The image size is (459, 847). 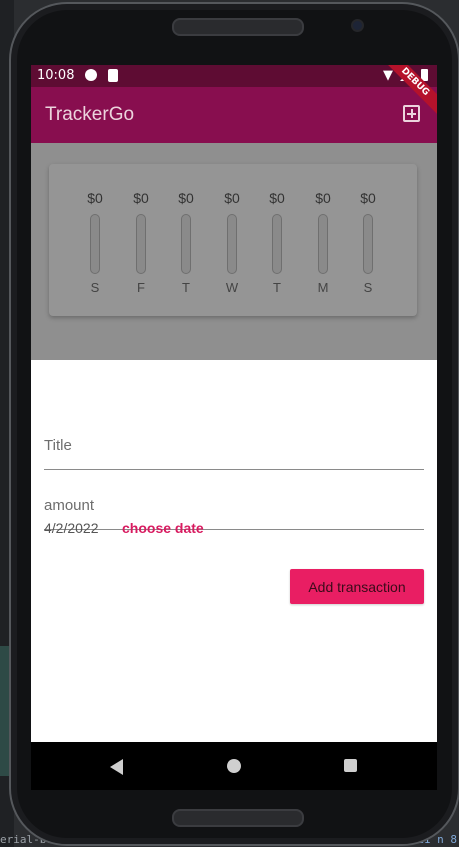 I want to click on sd-card-icon, so click(x=113, y=75).